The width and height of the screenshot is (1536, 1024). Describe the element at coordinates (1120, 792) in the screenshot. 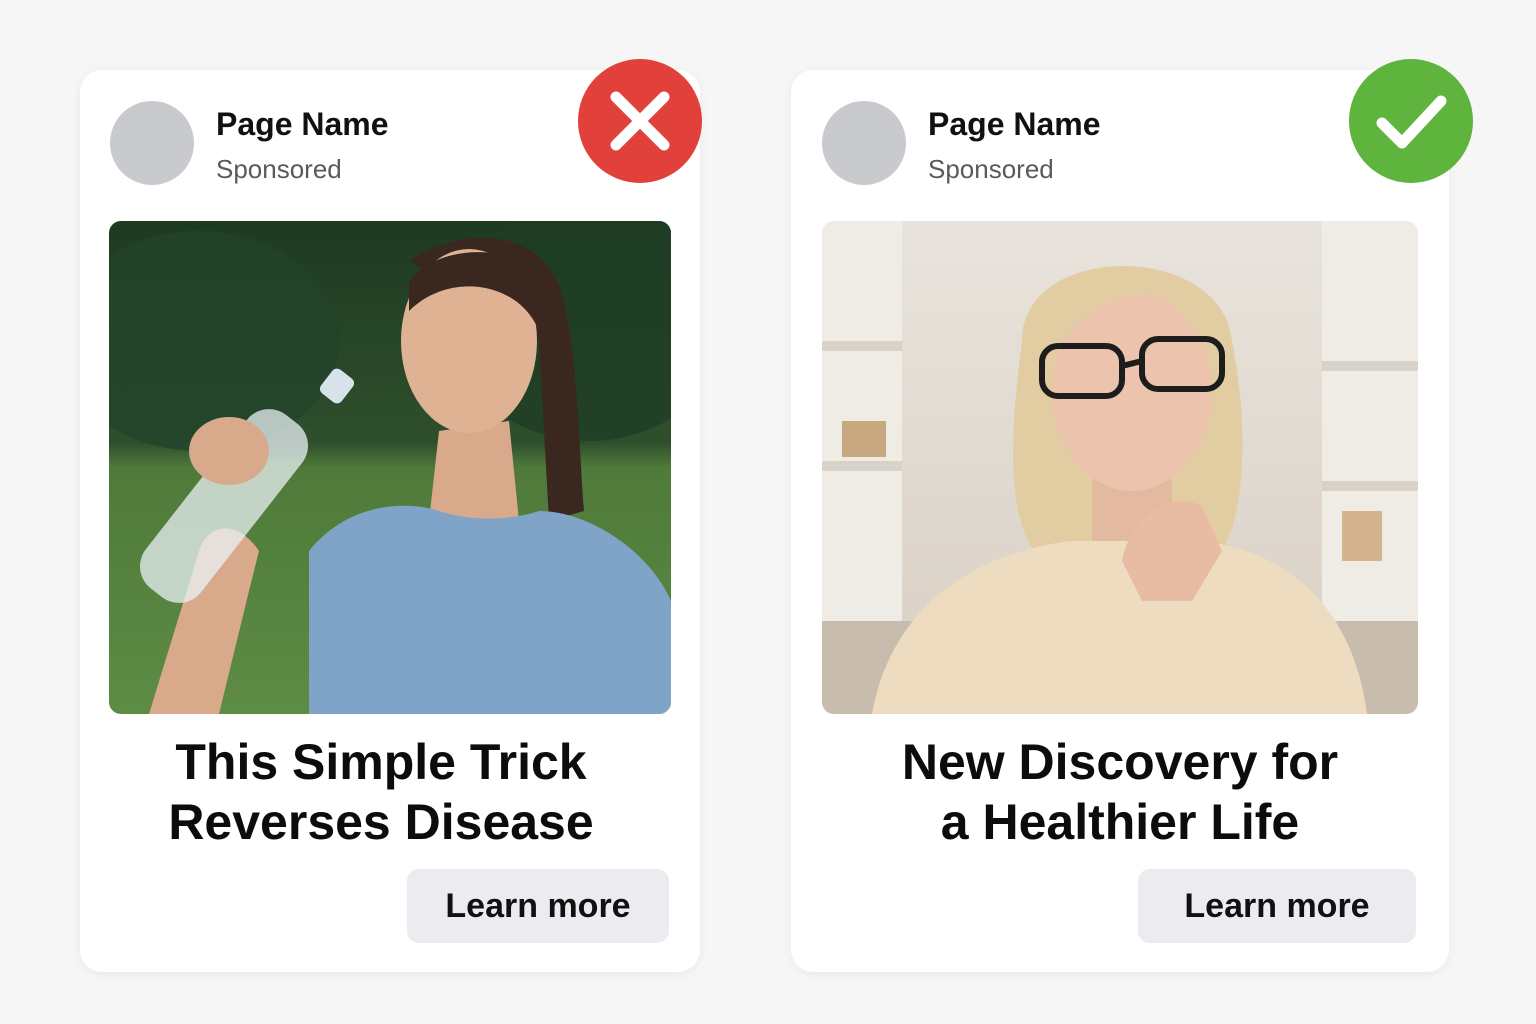

I see `ad-headline: New Discovery for a Healthier Life` at that location.